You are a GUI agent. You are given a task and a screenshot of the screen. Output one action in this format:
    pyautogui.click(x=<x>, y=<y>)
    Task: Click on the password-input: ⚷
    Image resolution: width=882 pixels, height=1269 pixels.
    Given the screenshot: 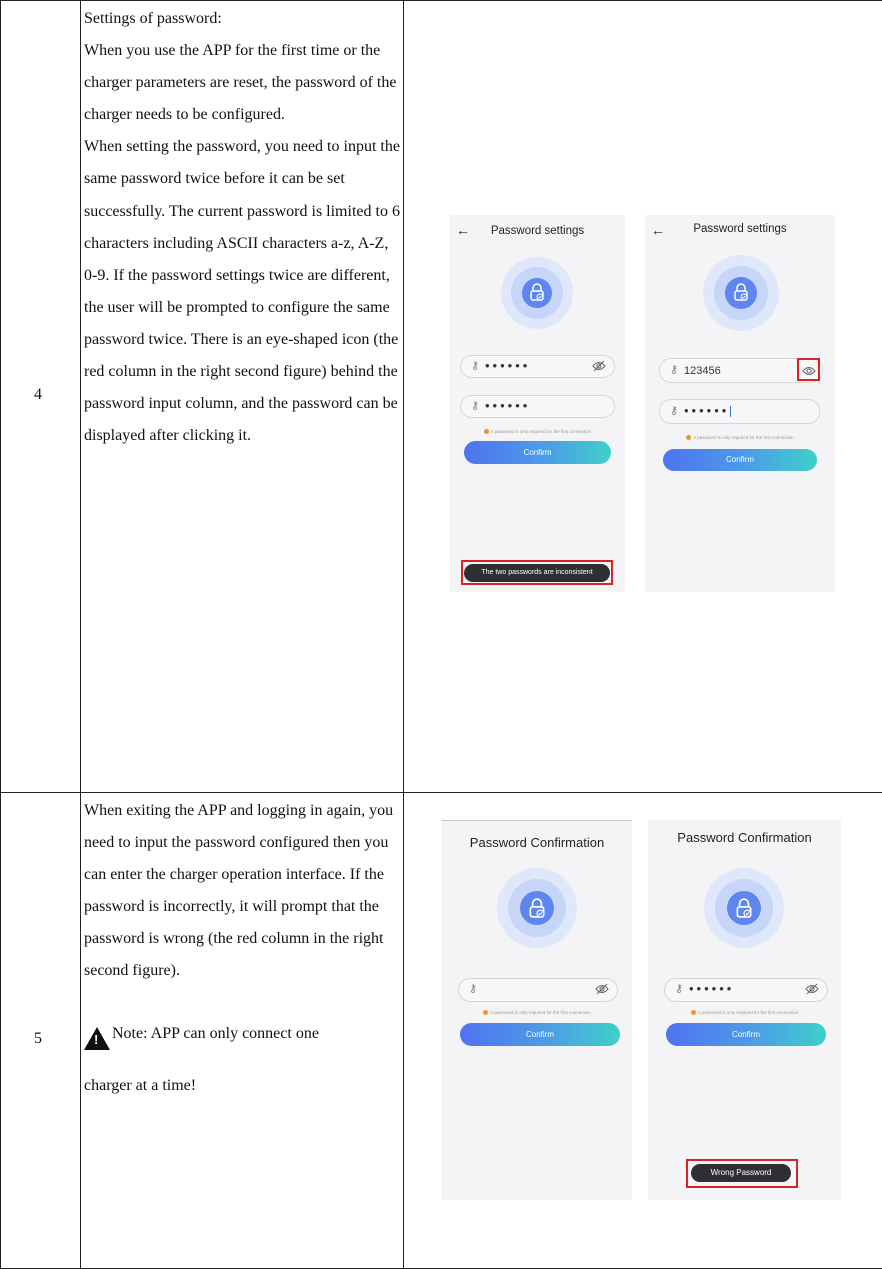 What is the action you would take?
    pyautogui.click(x=538, y=990)
    